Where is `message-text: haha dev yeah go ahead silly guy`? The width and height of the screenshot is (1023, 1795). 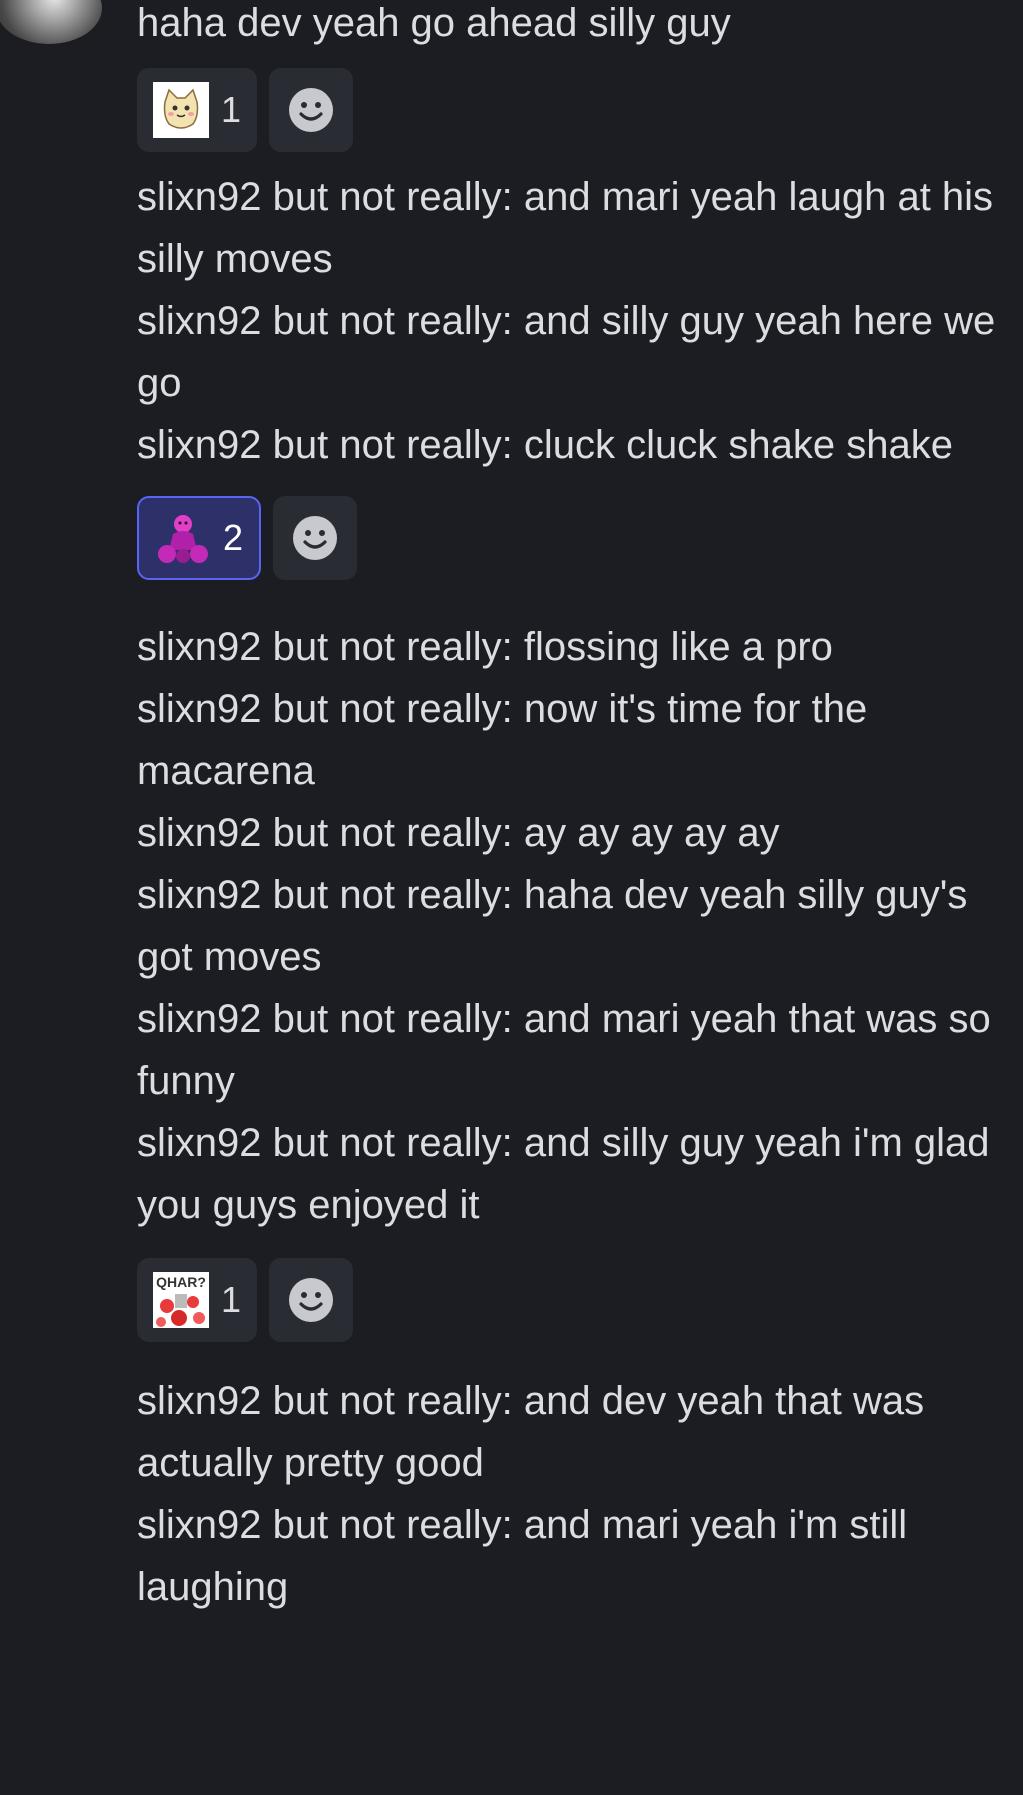 message-text: haha dev yeah go ahead silly guy is located at coordinates (434, 23).